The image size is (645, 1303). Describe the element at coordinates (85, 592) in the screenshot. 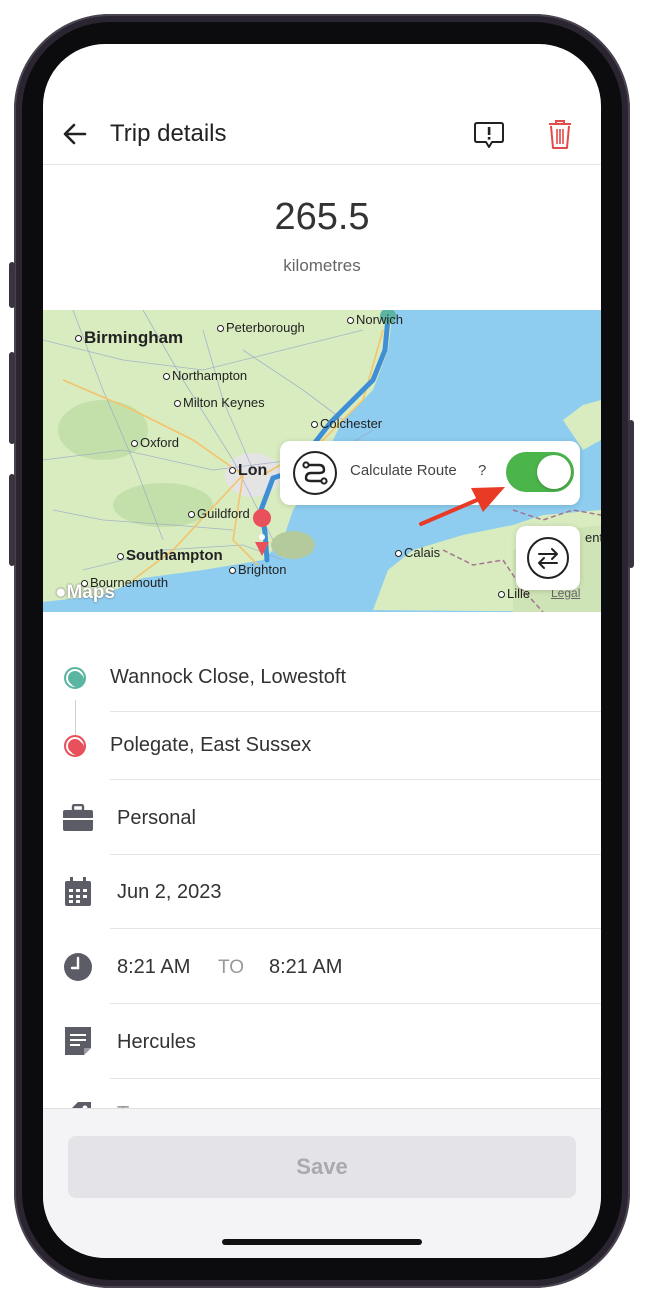

I see `apple-maps-logo: ●Maps` at that location.